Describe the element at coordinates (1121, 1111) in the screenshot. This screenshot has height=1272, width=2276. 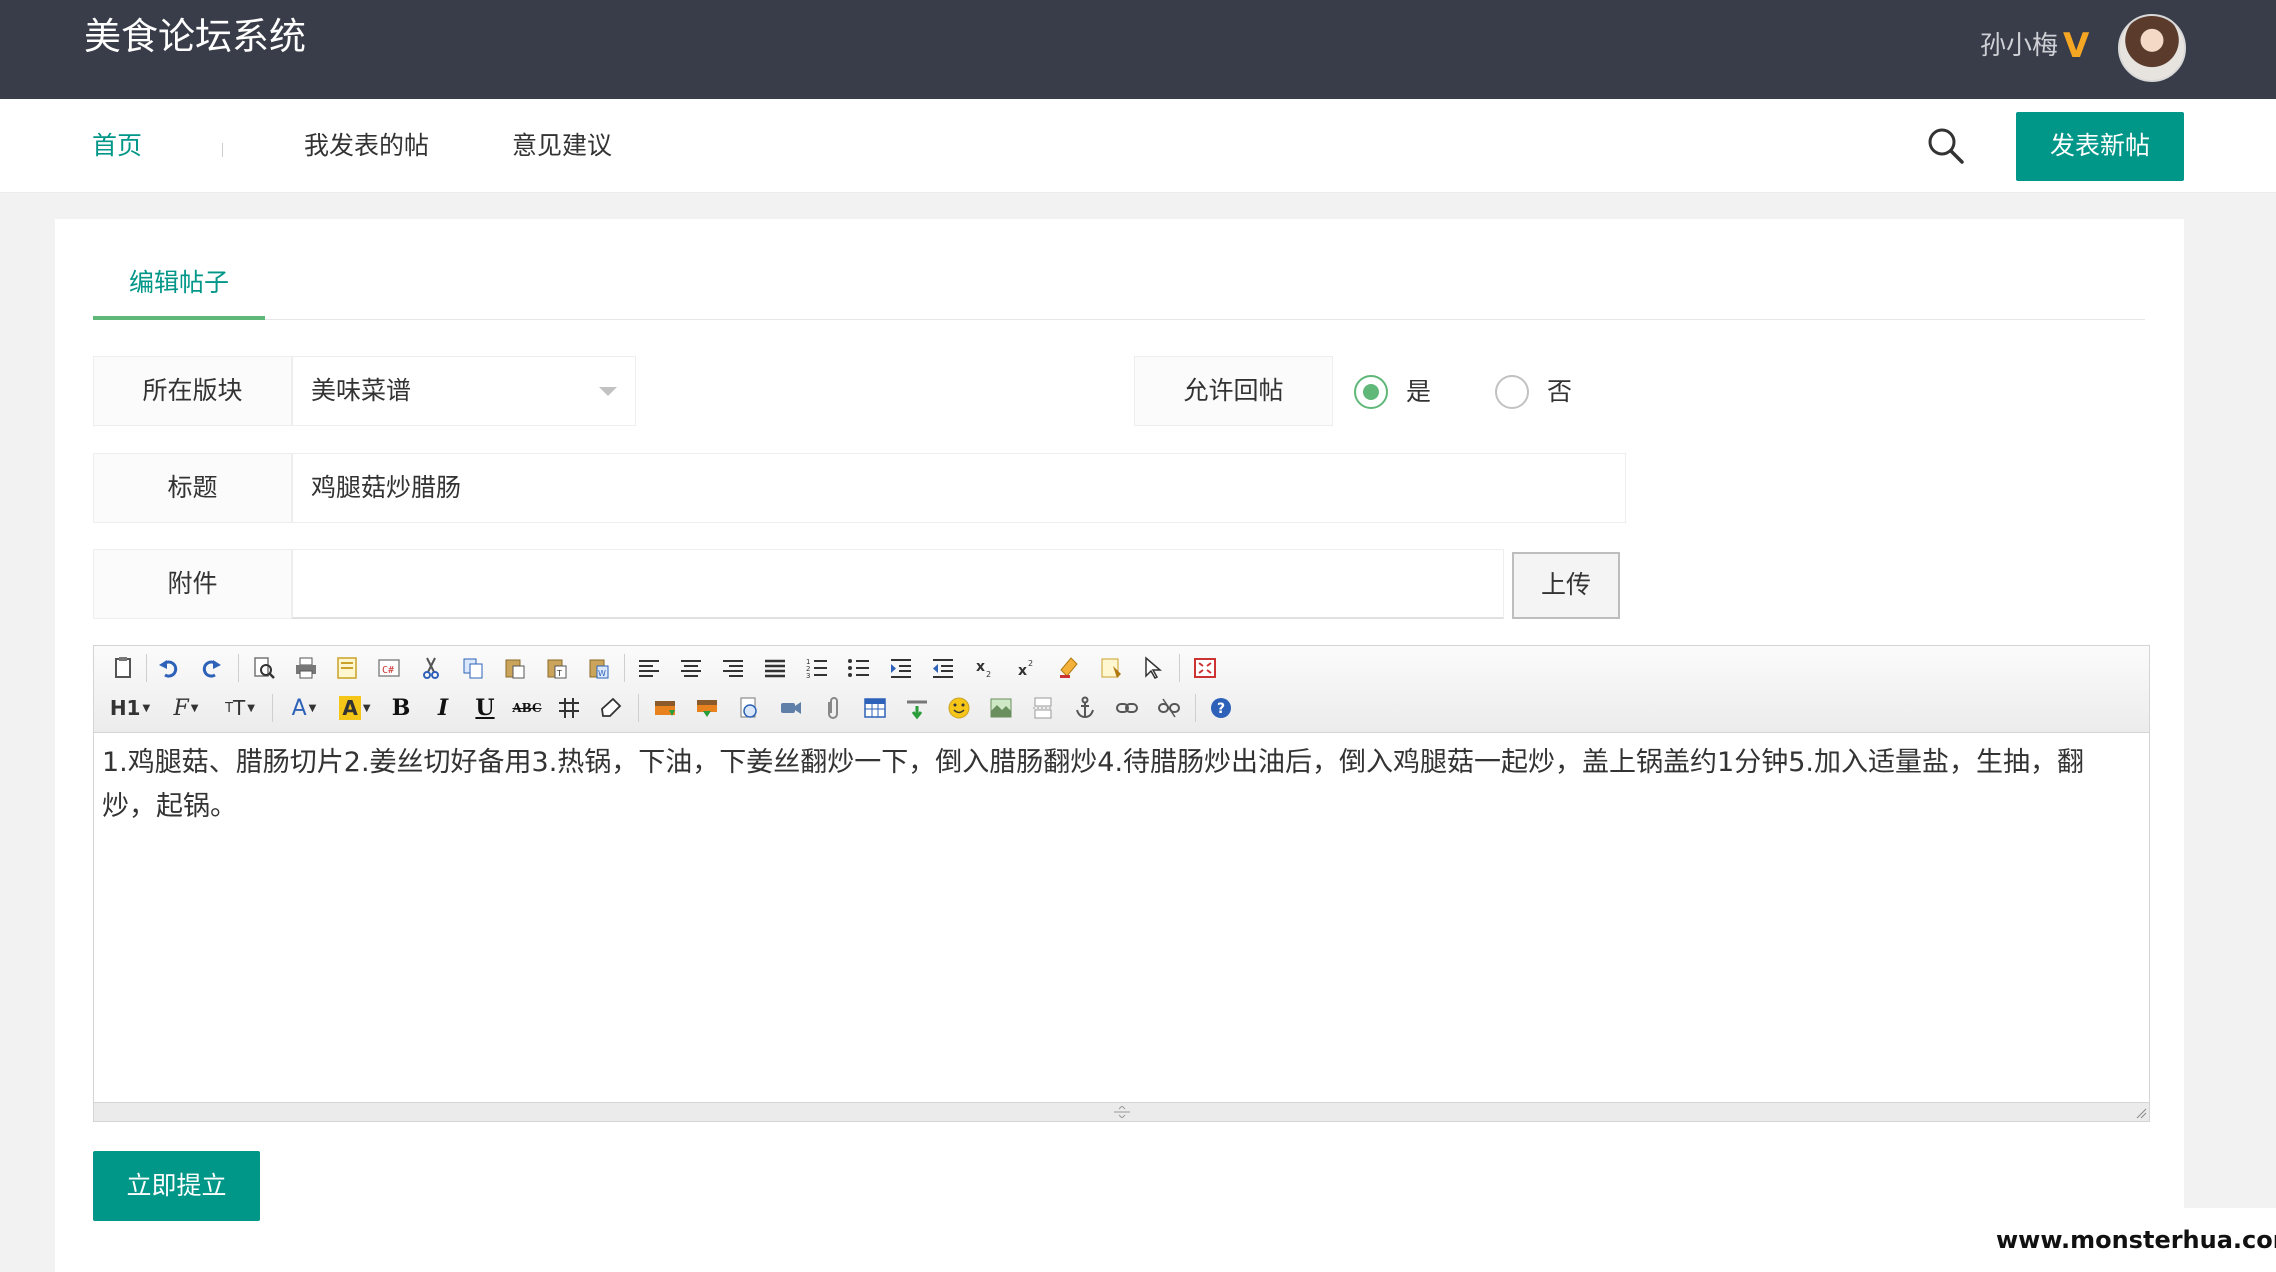
I see `editor-resize-bar` at that location.